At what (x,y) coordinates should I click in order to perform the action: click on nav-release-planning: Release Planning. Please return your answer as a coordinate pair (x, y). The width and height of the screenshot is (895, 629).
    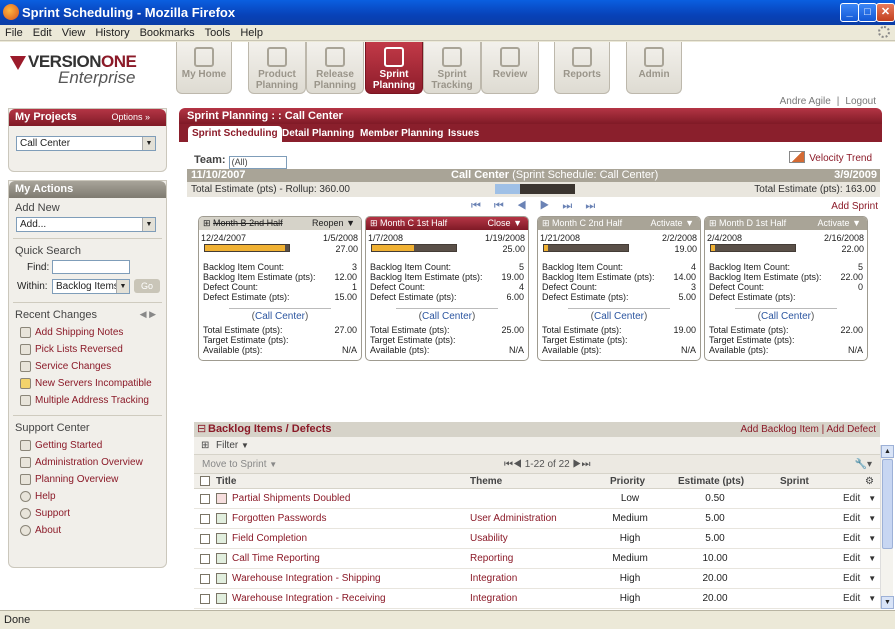
    Looking at the image, I should click on (335, 68).